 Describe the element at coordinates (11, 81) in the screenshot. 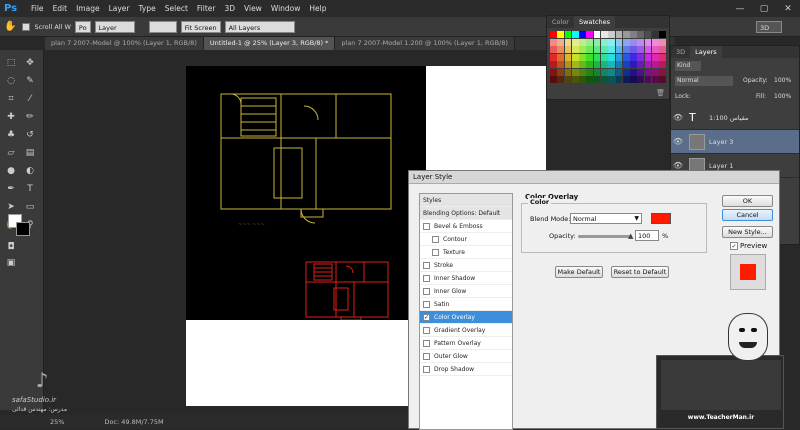

I see `lasso-tool-icon: ◌` at that location.